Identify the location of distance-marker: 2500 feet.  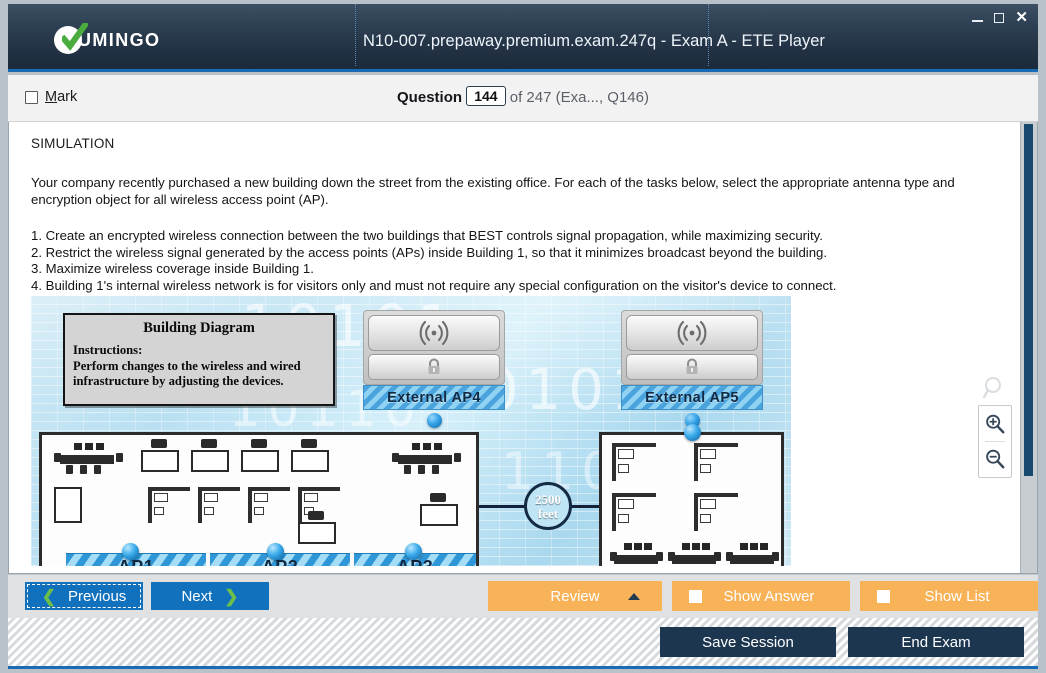
(548, 506).